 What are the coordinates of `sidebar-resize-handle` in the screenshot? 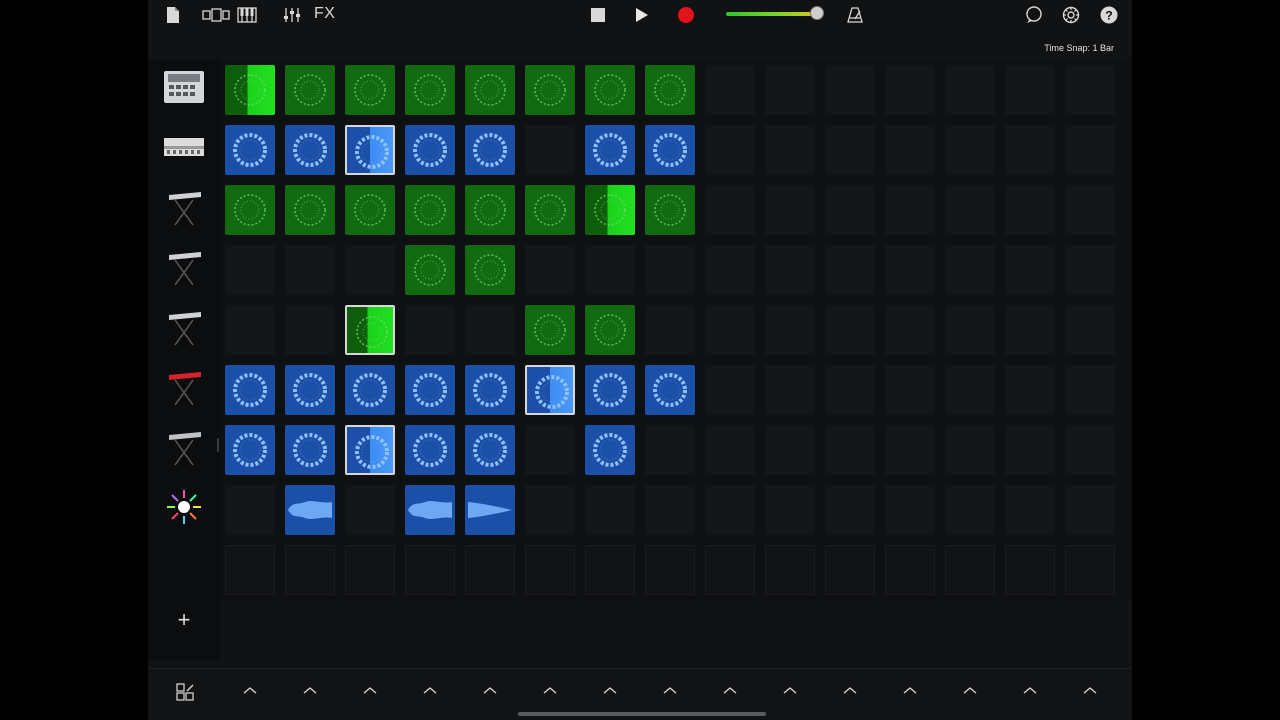 It's located at (218, 445).